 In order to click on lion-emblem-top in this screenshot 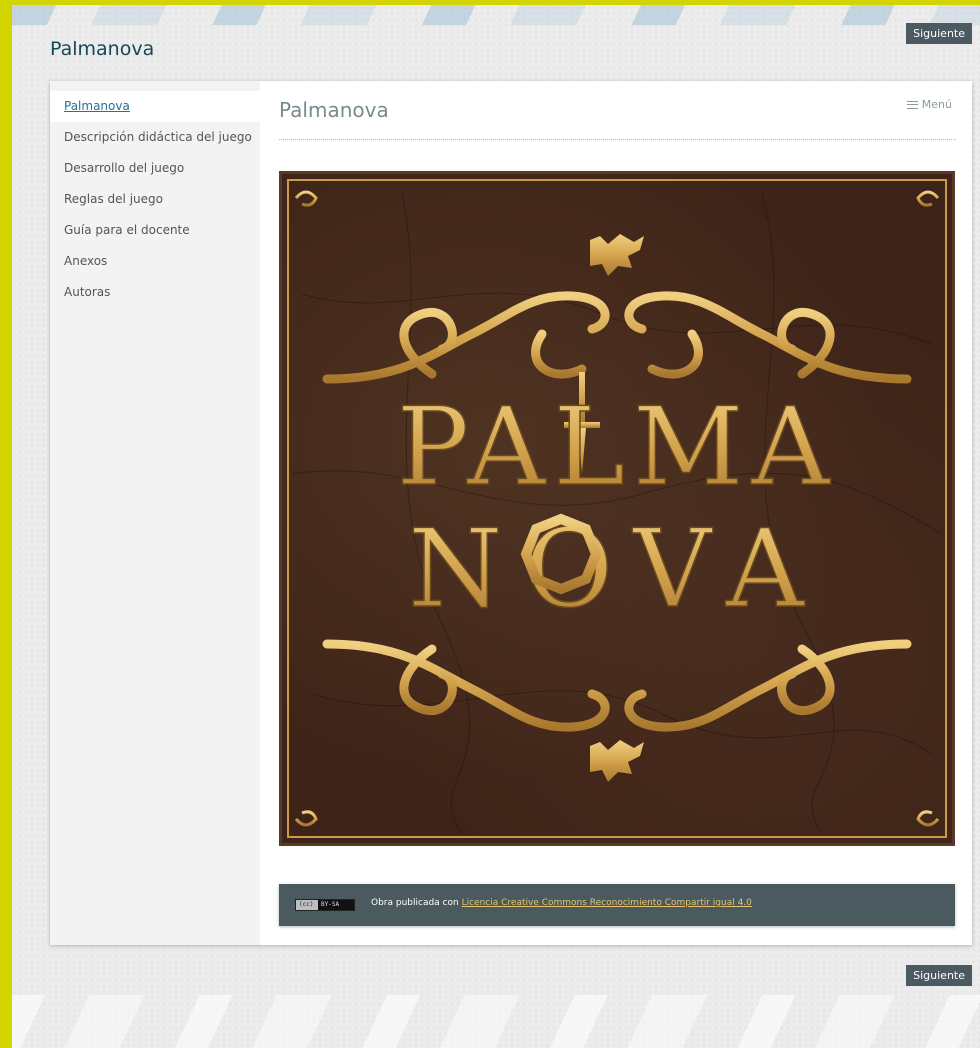, I will do `click(617, 255)`.